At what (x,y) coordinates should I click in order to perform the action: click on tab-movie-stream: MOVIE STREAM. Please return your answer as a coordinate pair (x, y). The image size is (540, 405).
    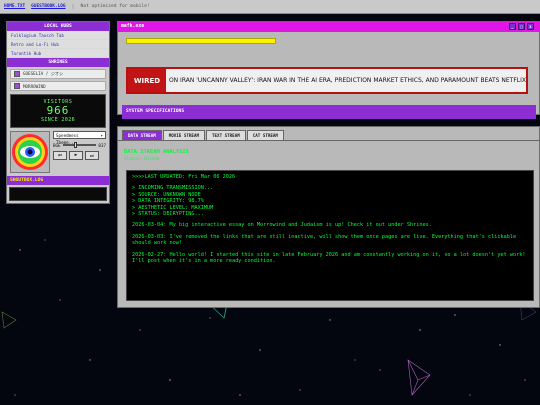
    Looking at the image, I should click on (183, 135).